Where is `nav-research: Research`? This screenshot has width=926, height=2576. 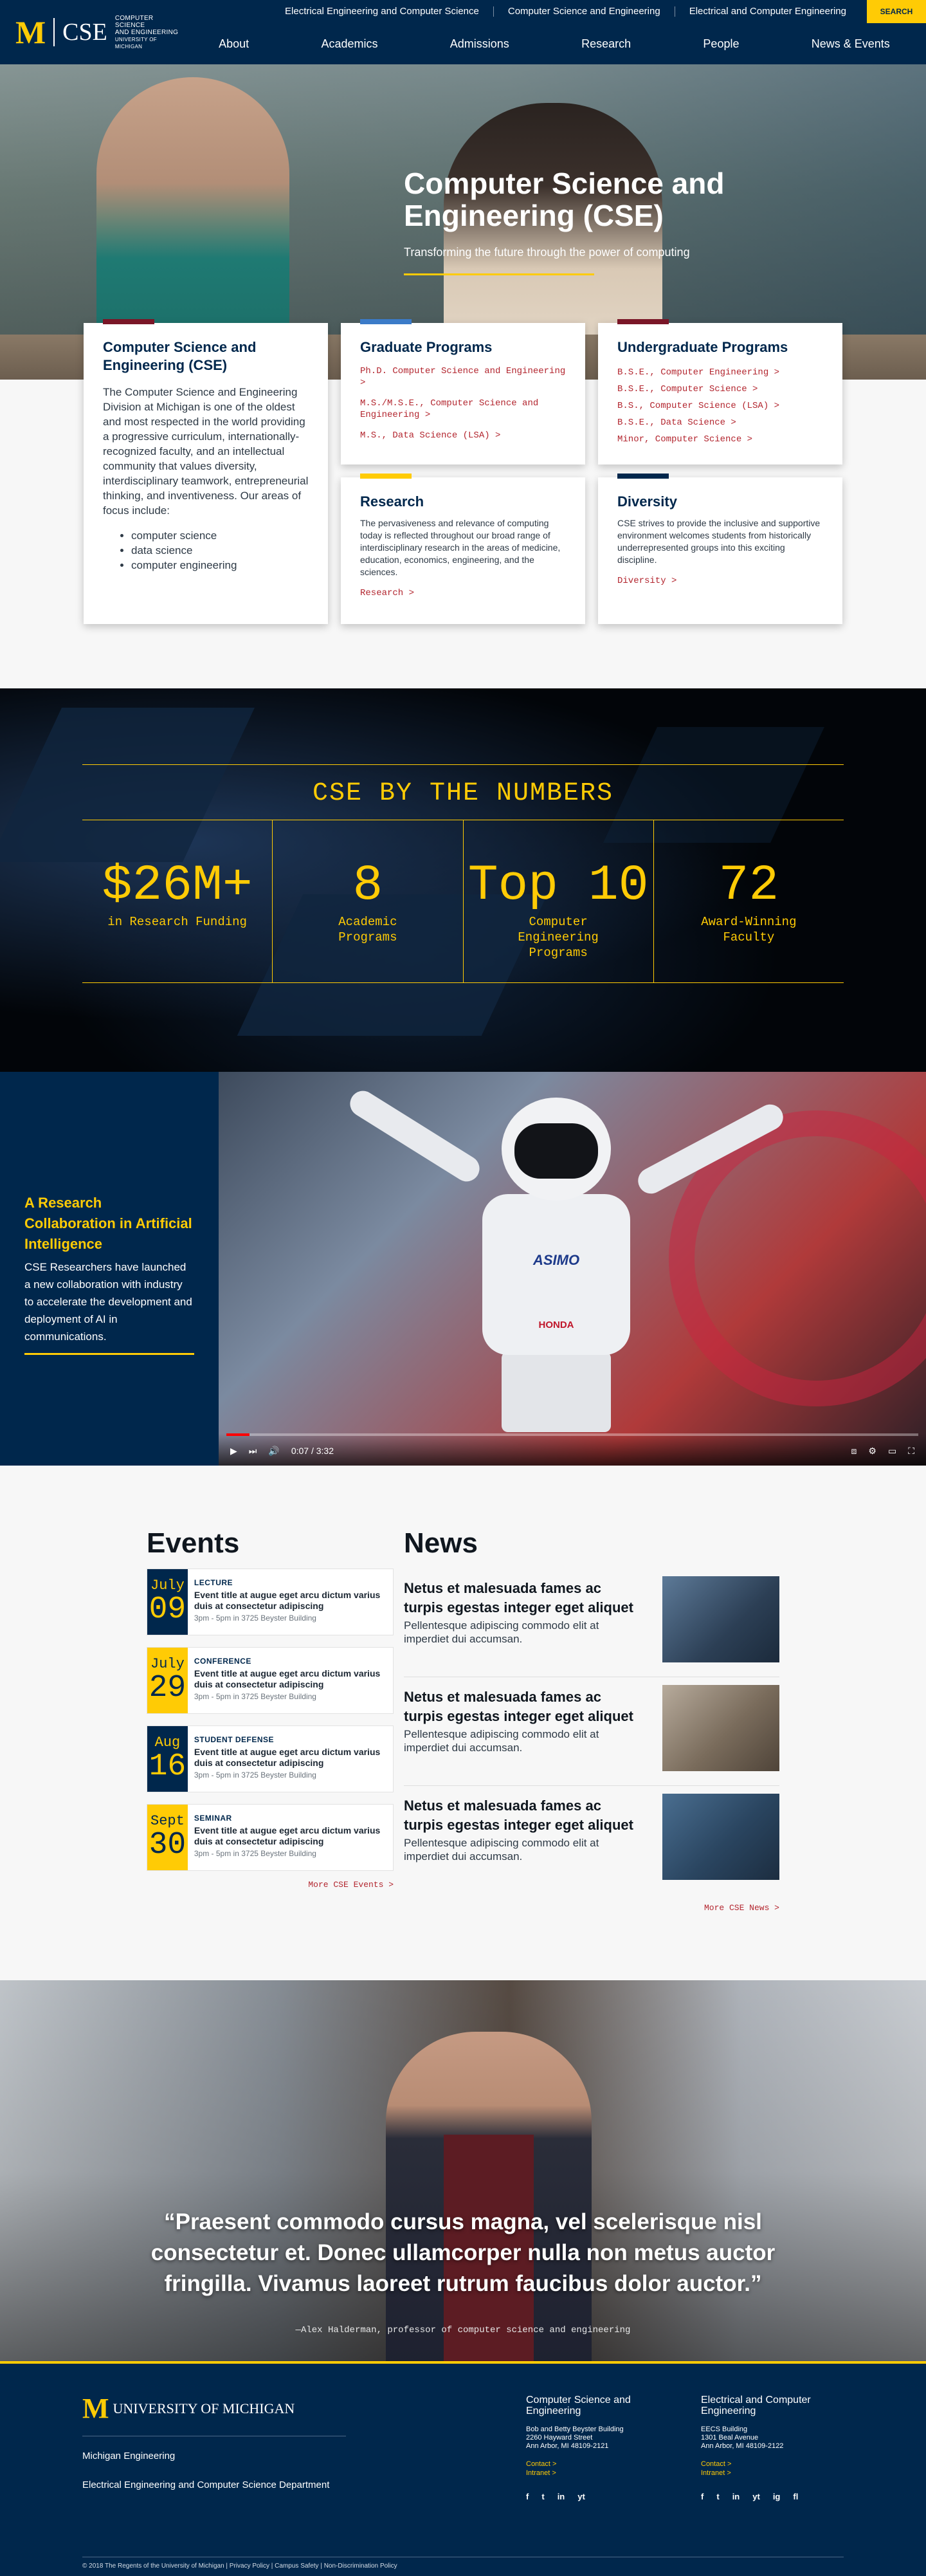
nav-research: Research is located at coordinates (606, 44).